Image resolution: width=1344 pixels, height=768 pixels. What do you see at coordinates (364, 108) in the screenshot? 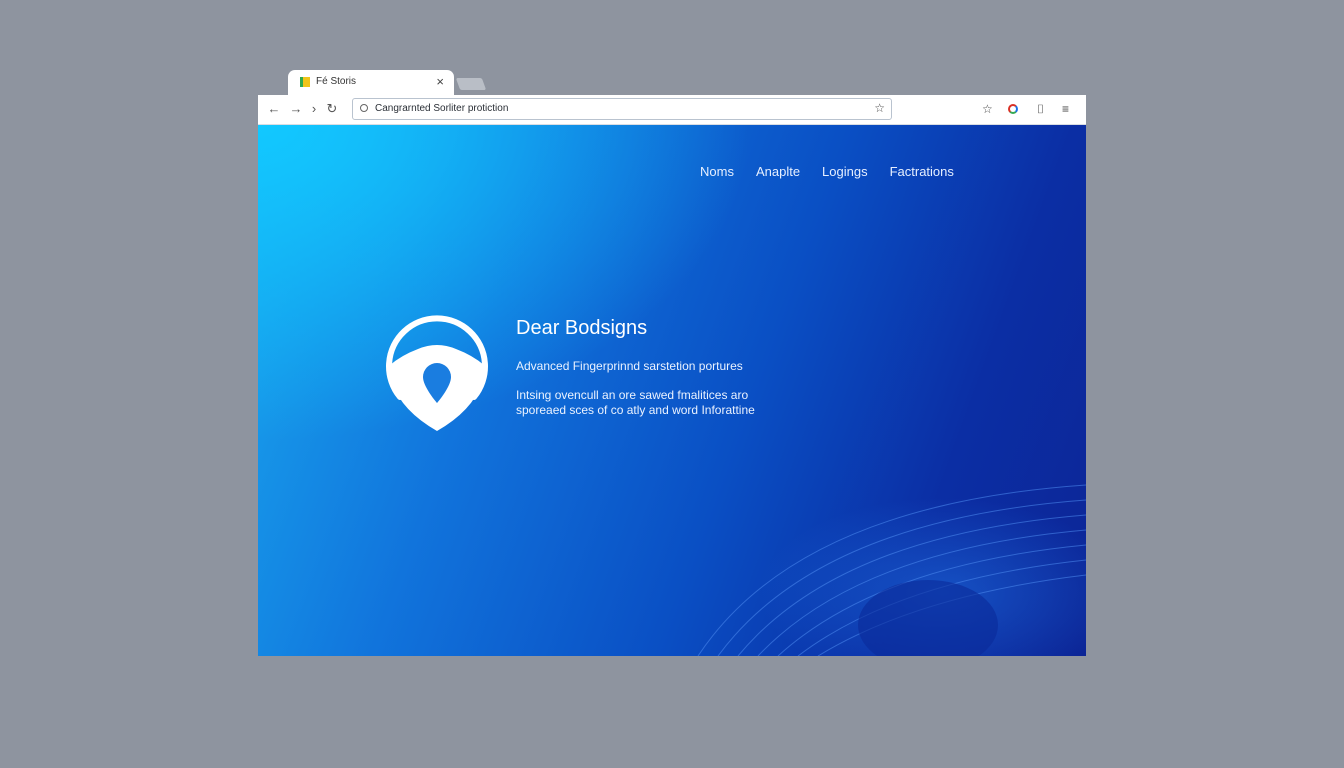
I see `site-info-icon` at bounding box center [364, 108].